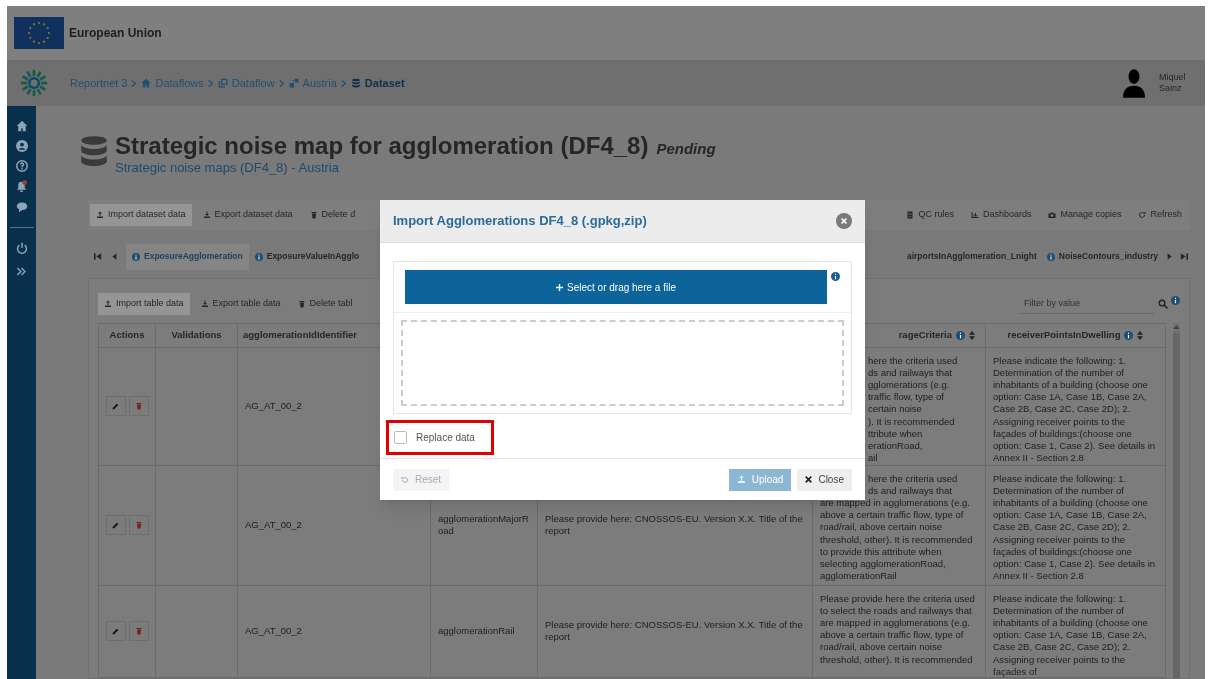 The width and height of the screenshot is (1213, 679). What do you see at coordinates (1086, 303) in the screenshot?
I see `filter-field: Filter by value` at bounding box center [1086, 303].